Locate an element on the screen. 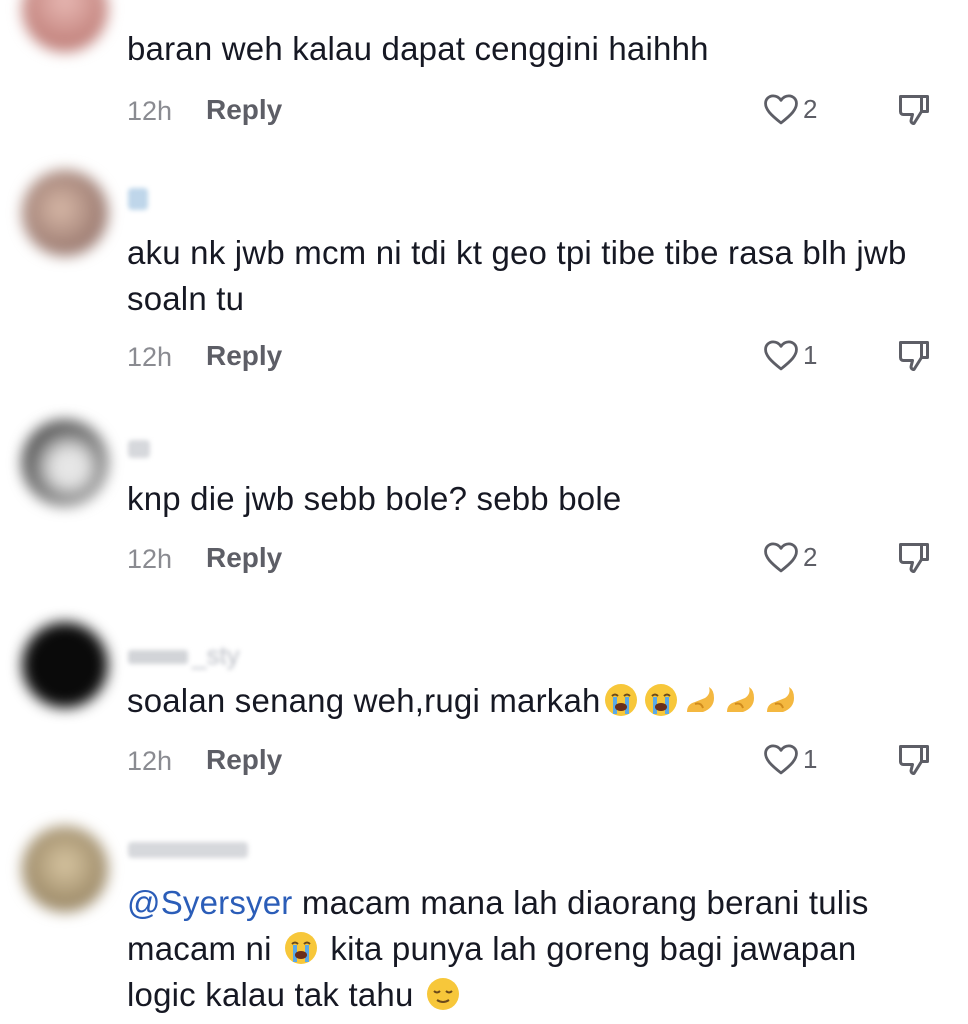 The image size is (968, 1024). comment-username: _sty is located at coordinates (184, 655).